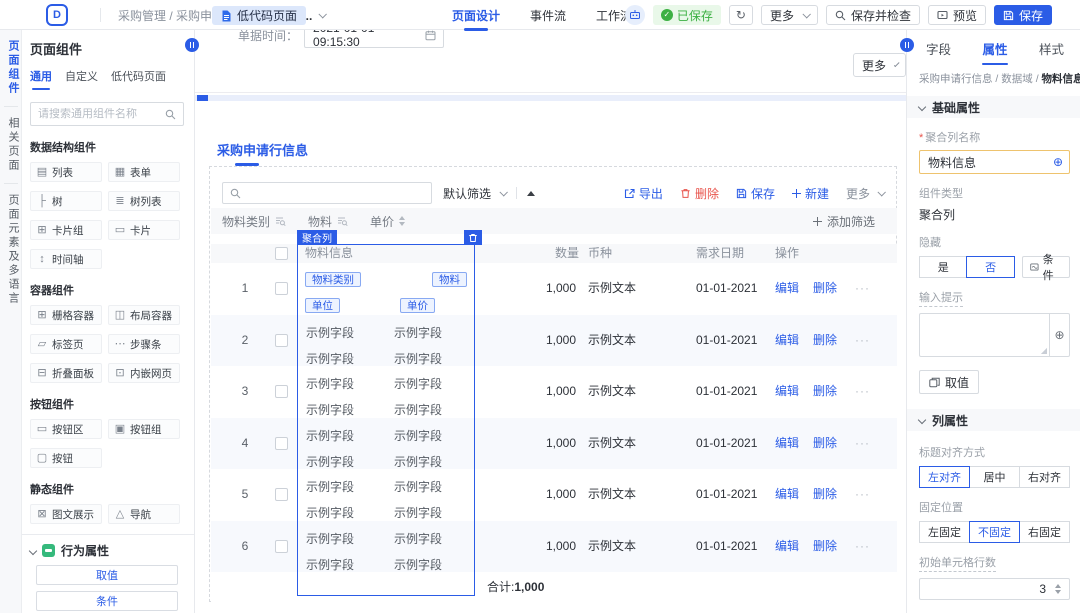  What do you see at coordinates (879, 65) in the screenshot?
I see `canvas-more-button: 更多` at bounding box center [879, 65].